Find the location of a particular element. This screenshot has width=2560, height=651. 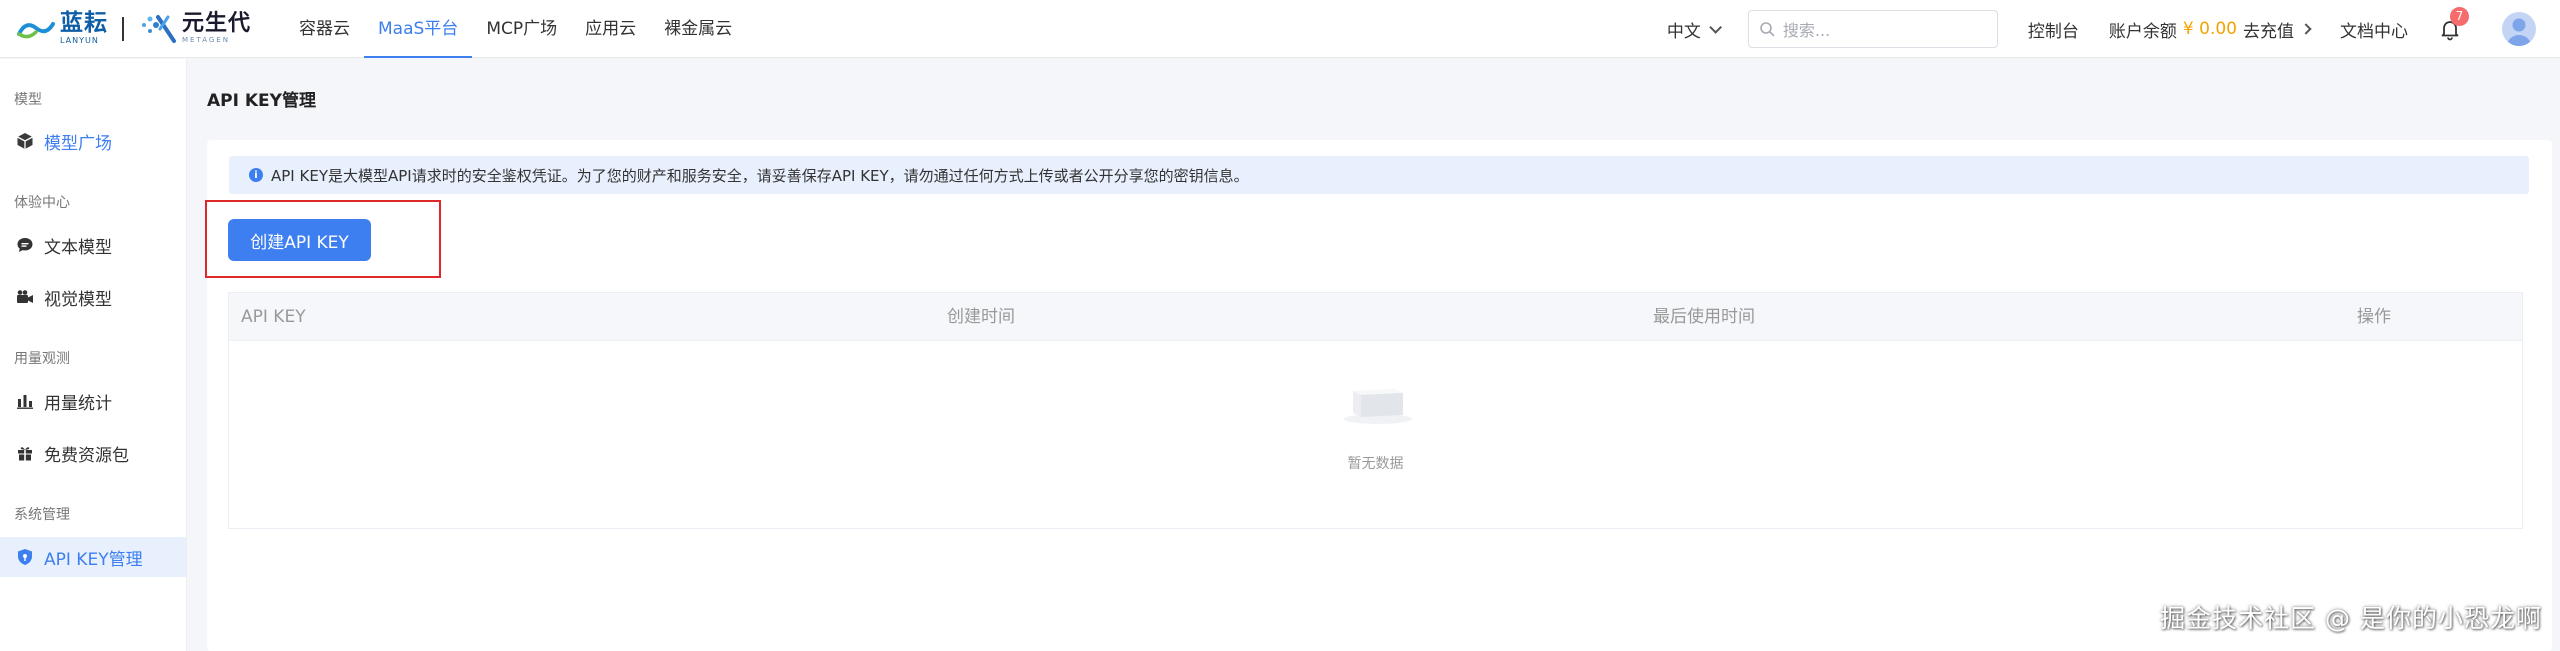

yuanshengdai-logo-text: 元生代 is located at coordinates (217, 23).